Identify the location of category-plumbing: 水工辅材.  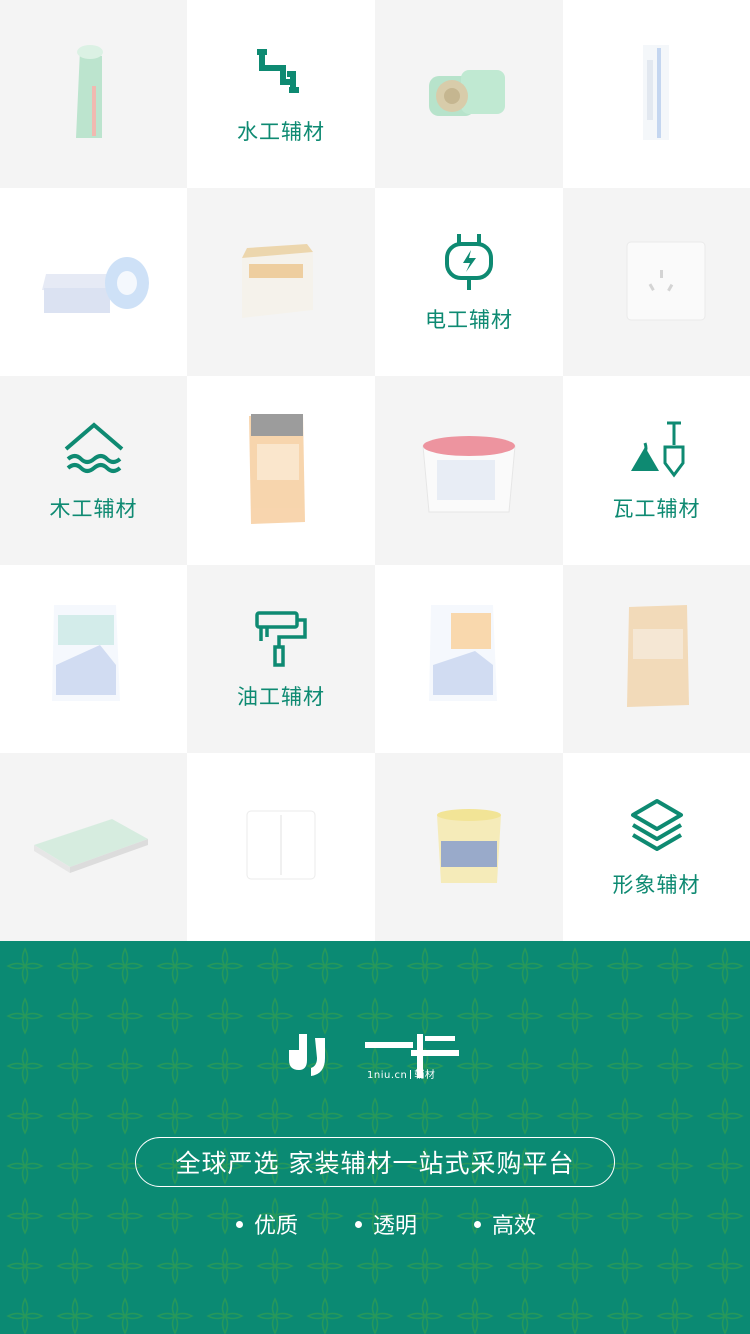
(281, 94).